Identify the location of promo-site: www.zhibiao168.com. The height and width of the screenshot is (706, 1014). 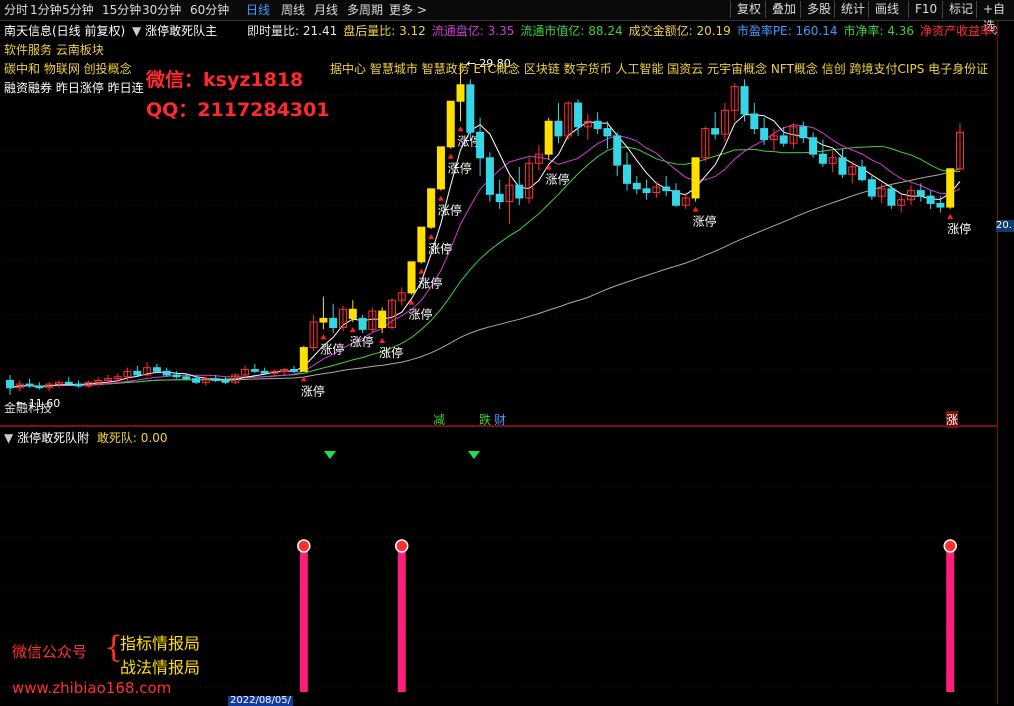
(92, 688).